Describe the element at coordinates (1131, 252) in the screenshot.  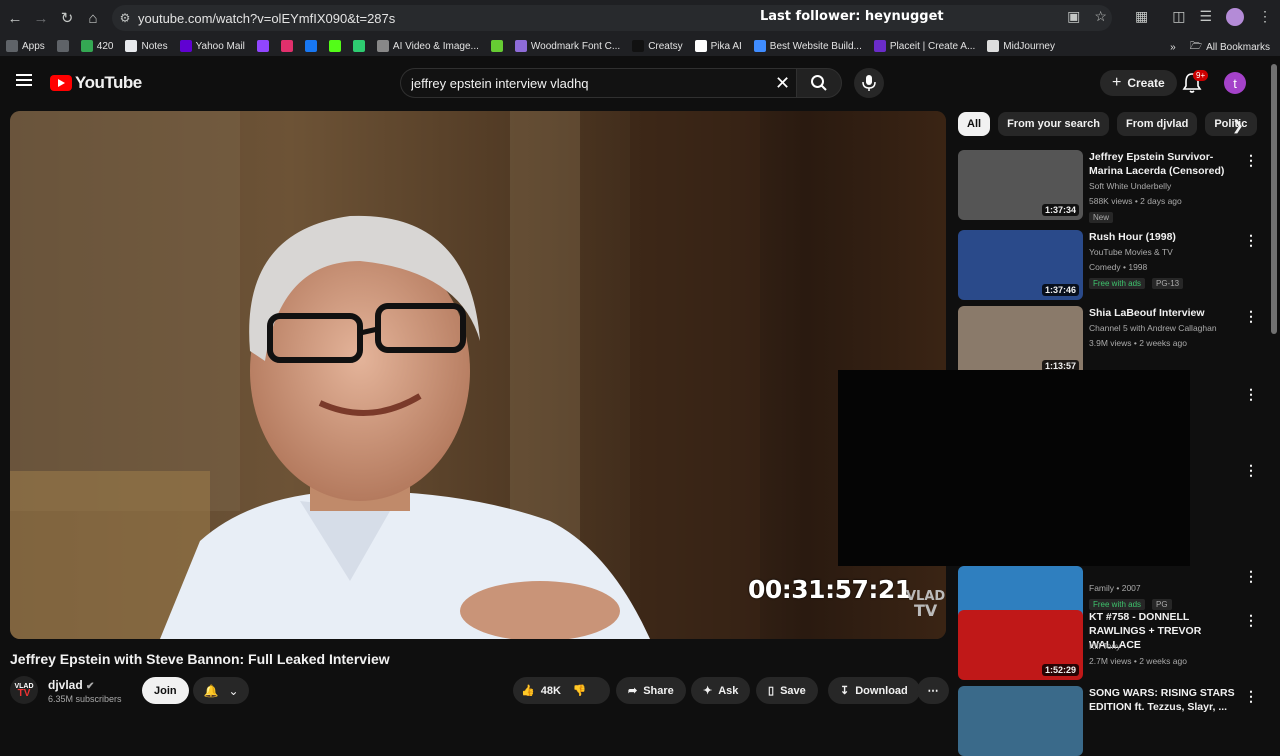
I see `recommendation-channel: YouTube Movies & TV` at that location.